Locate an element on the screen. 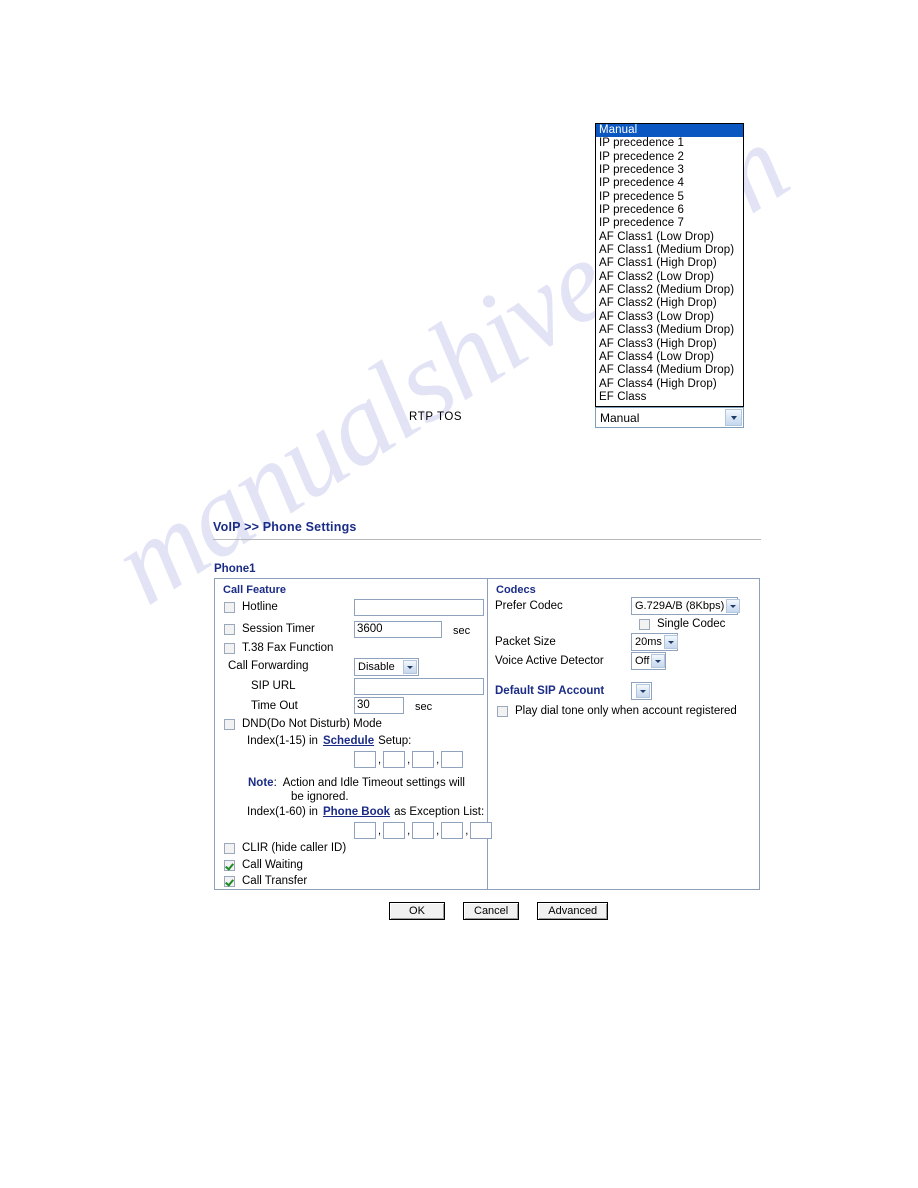 This screenshot has height=1188, width=918. session-timer-checkbox is located at coordinates (229, 629).